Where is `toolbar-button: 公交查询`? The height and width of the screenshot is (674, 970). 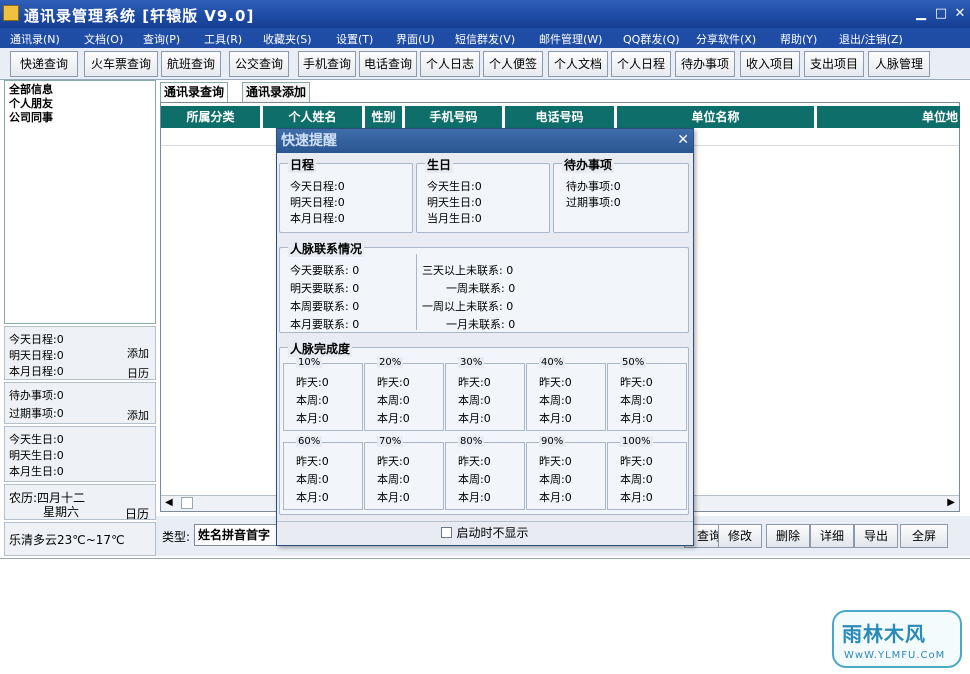
toolbar-button: 公交查询 is located at coordinates (259, 64).